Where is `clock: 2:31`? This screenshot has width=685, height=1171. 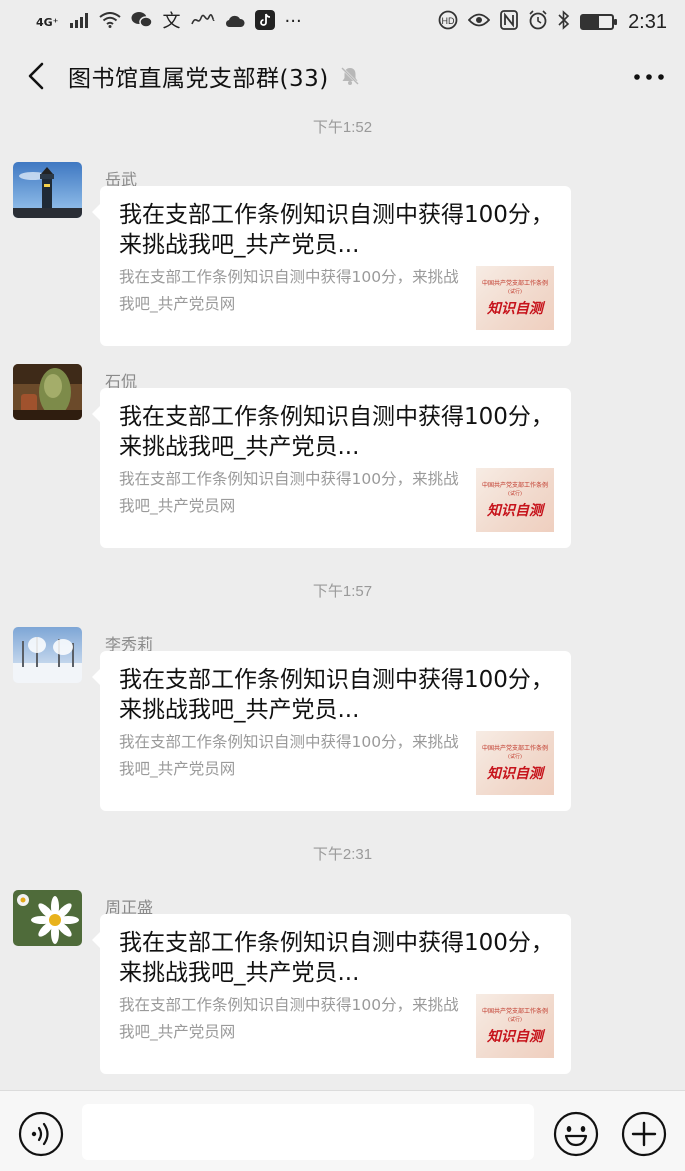 clock: 2:31 is located at coordinates (647, 21).